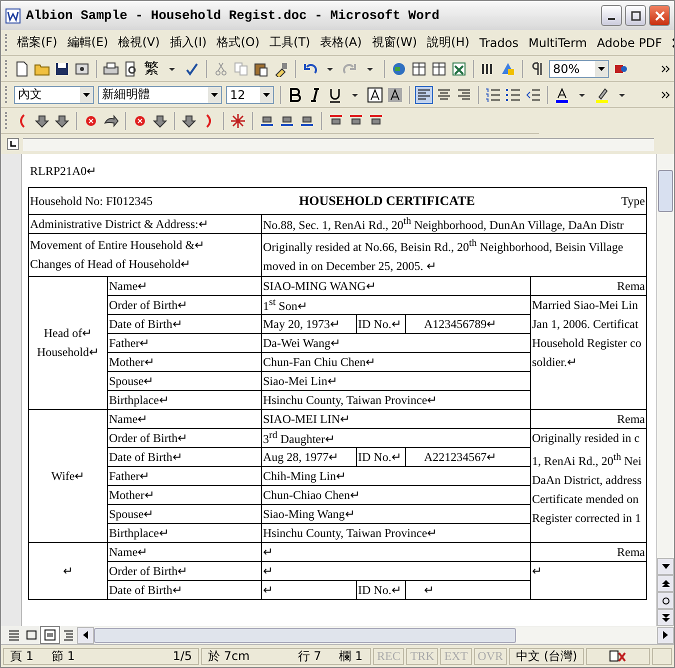 Image resolution: width=675 pixels, height=668 pixels. What do you see at coordinates (375, 94) in the screenshot?
I see `character-border-icon` at bounding box center [375, 94].